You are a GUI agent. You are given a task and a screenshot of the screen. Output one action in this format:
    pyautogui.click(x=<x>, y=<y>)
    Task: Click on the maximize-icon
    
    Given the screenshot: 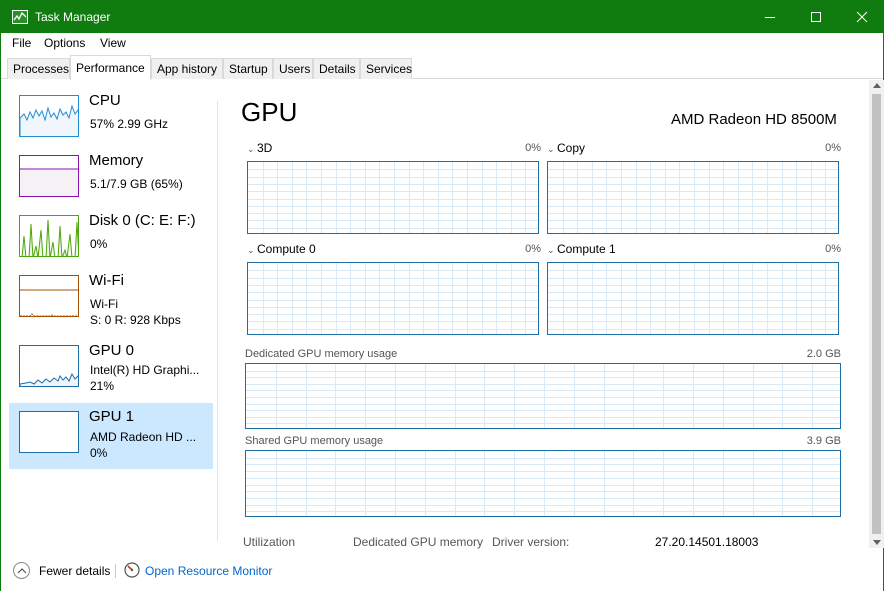 What is the action you would take?
    pyautogui.click(x=816, y=17)
    